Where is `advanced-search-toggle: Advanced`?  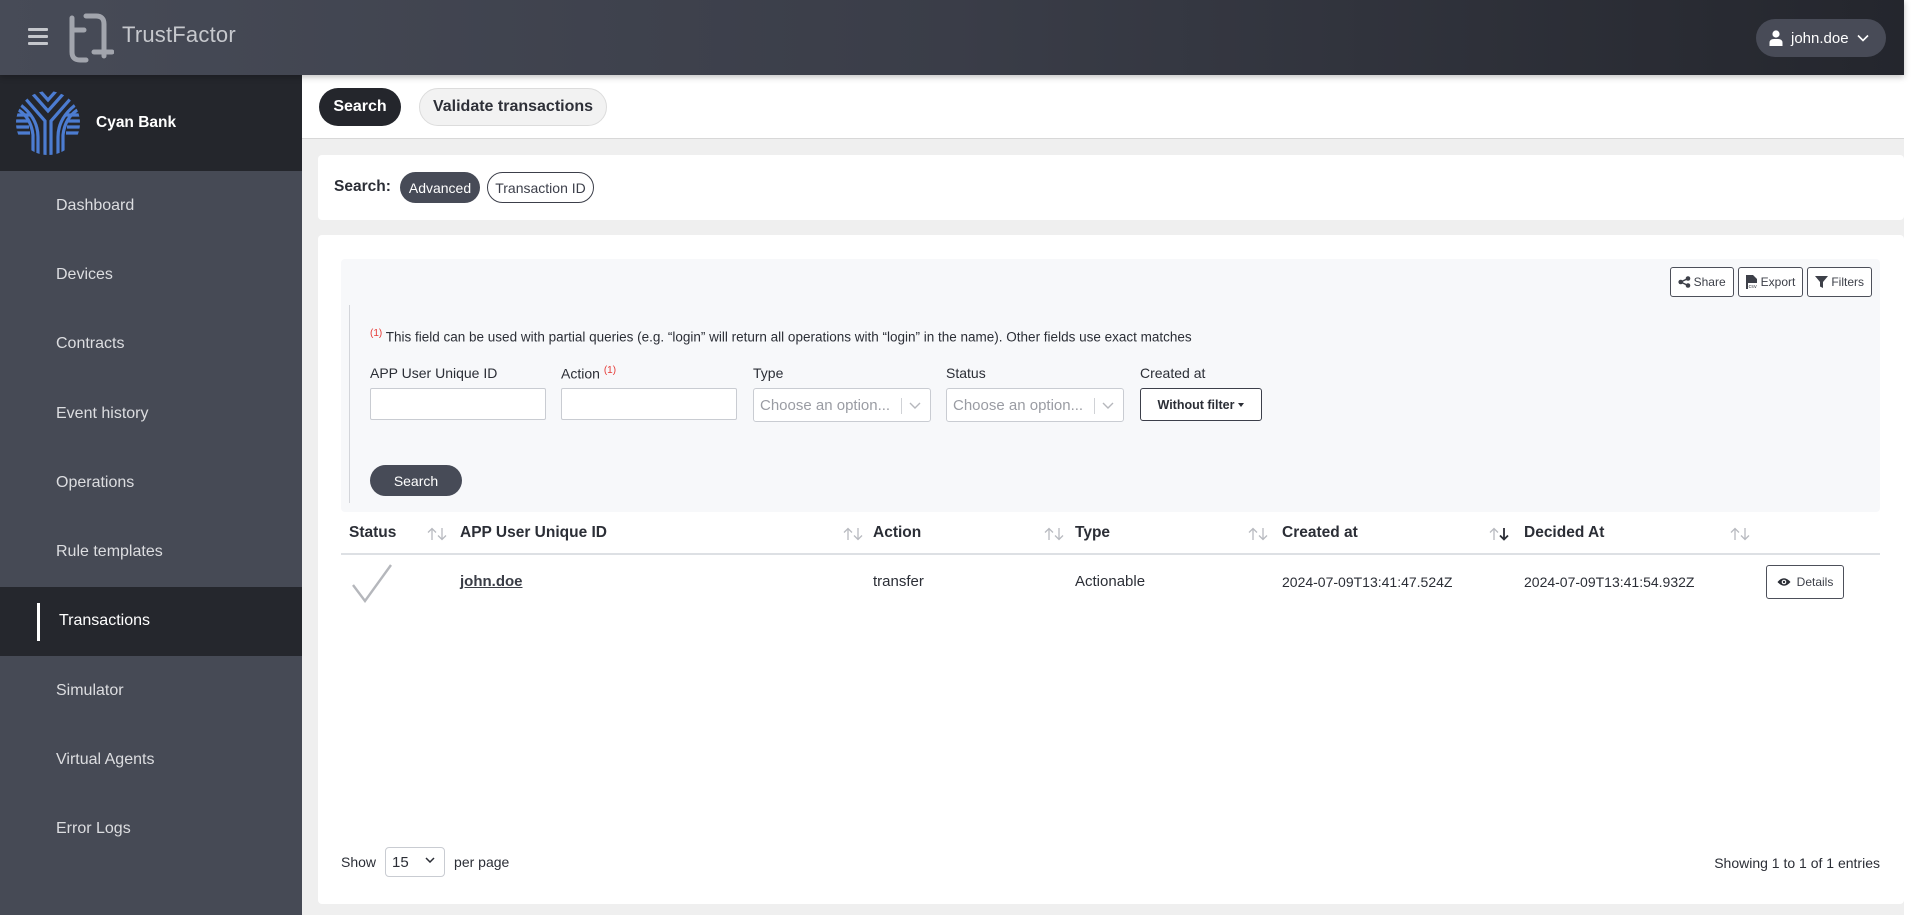
advanced-search-toggle: Advanced is located at coordinates (440, 187).